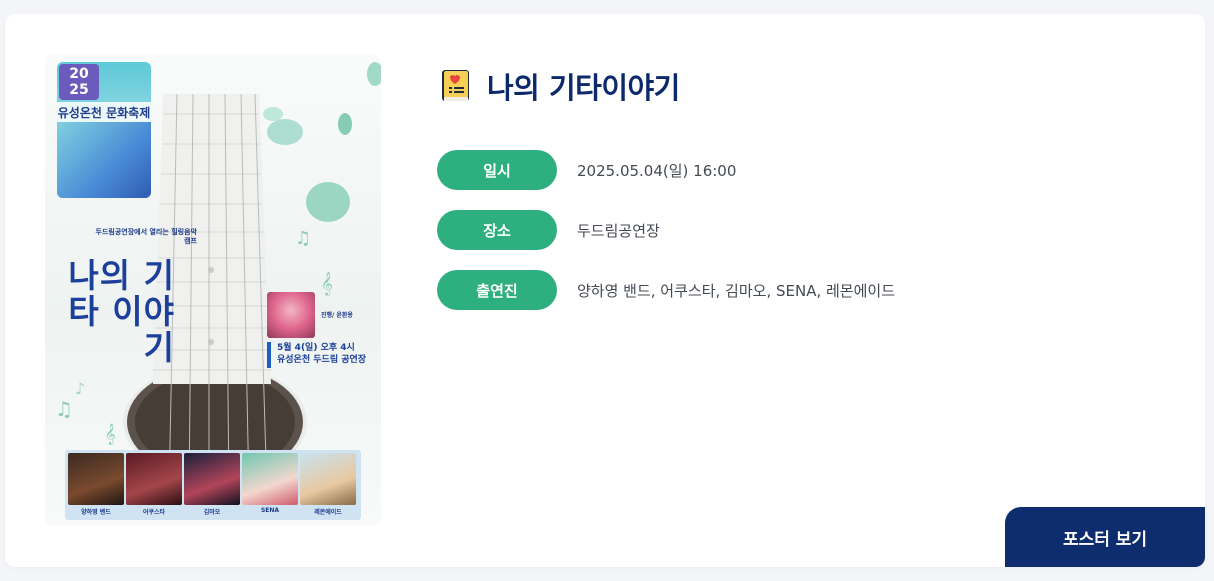  I want to click on datetime-label: 일시, so click(497, 170).